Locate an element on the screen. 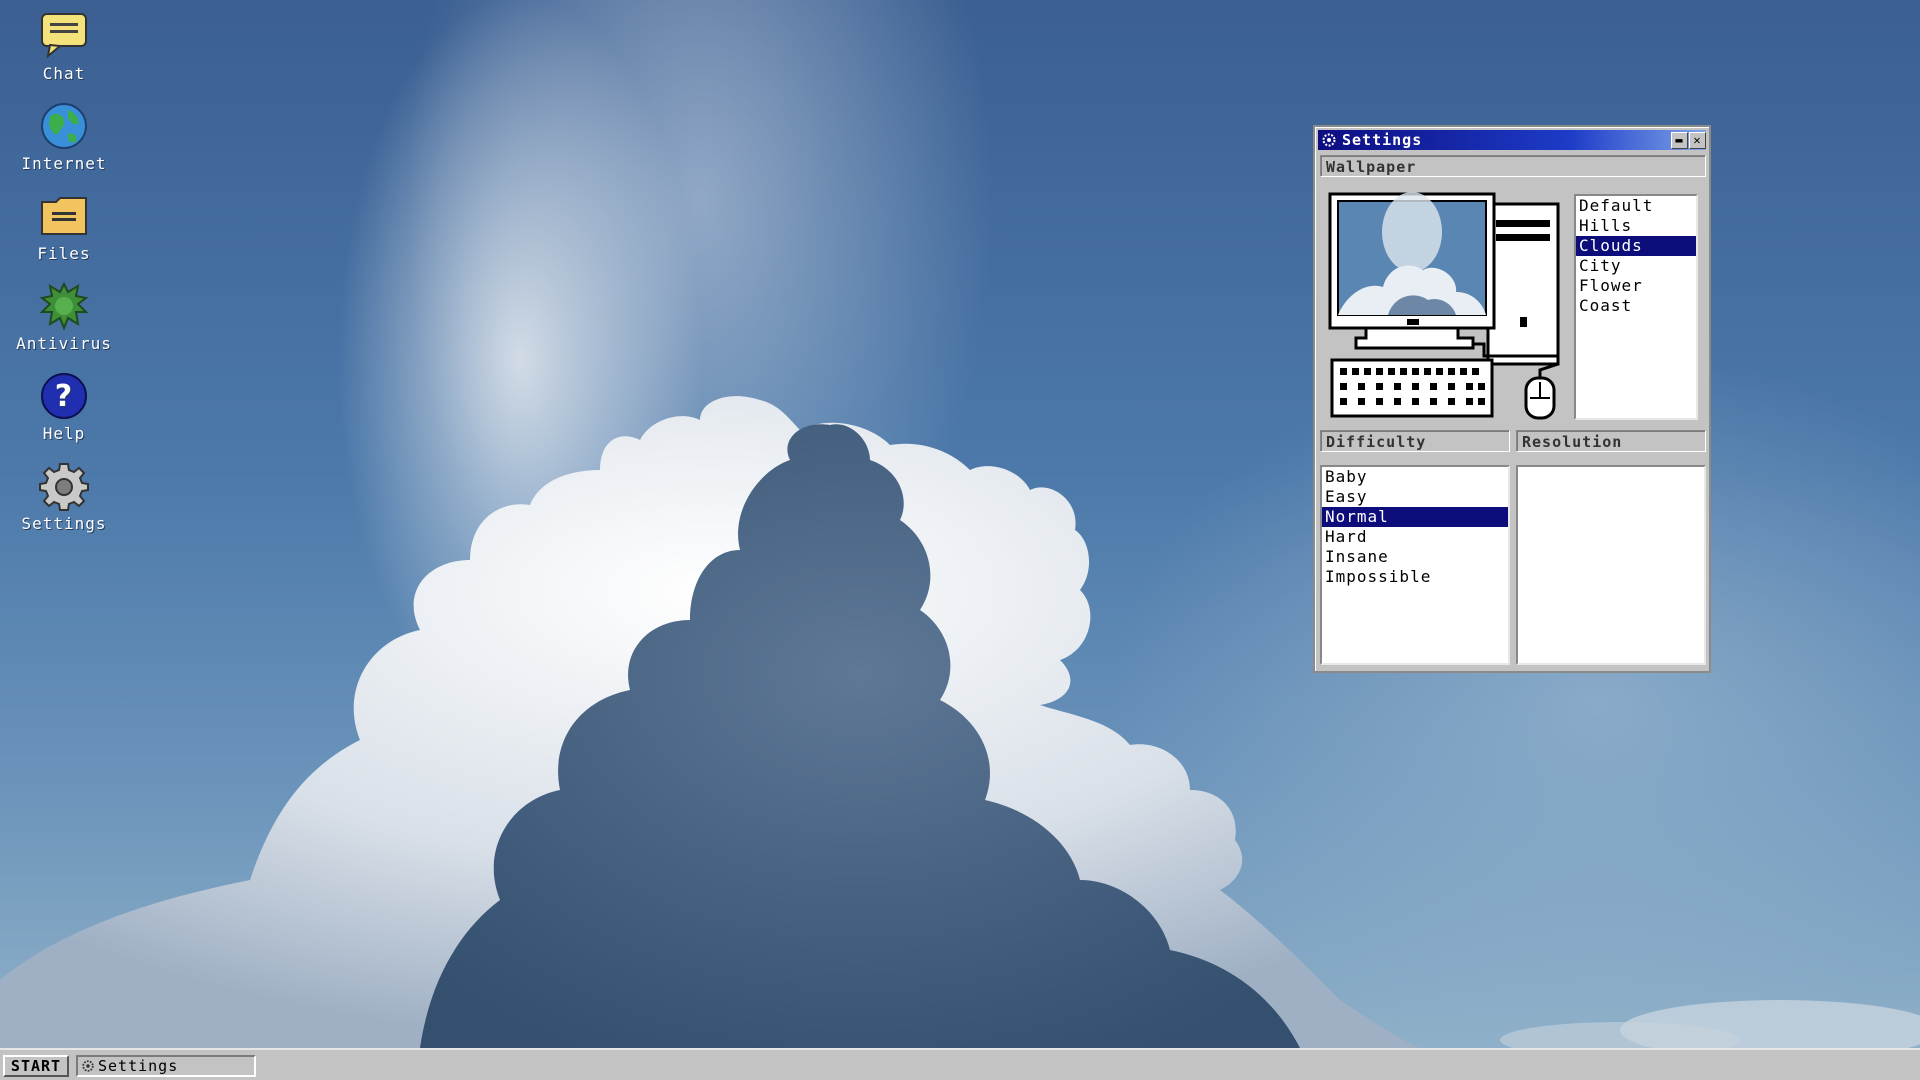 This screenshot has height=1080, width=1920. difficulty-option: Hard is located at coordinates (1415, 537).